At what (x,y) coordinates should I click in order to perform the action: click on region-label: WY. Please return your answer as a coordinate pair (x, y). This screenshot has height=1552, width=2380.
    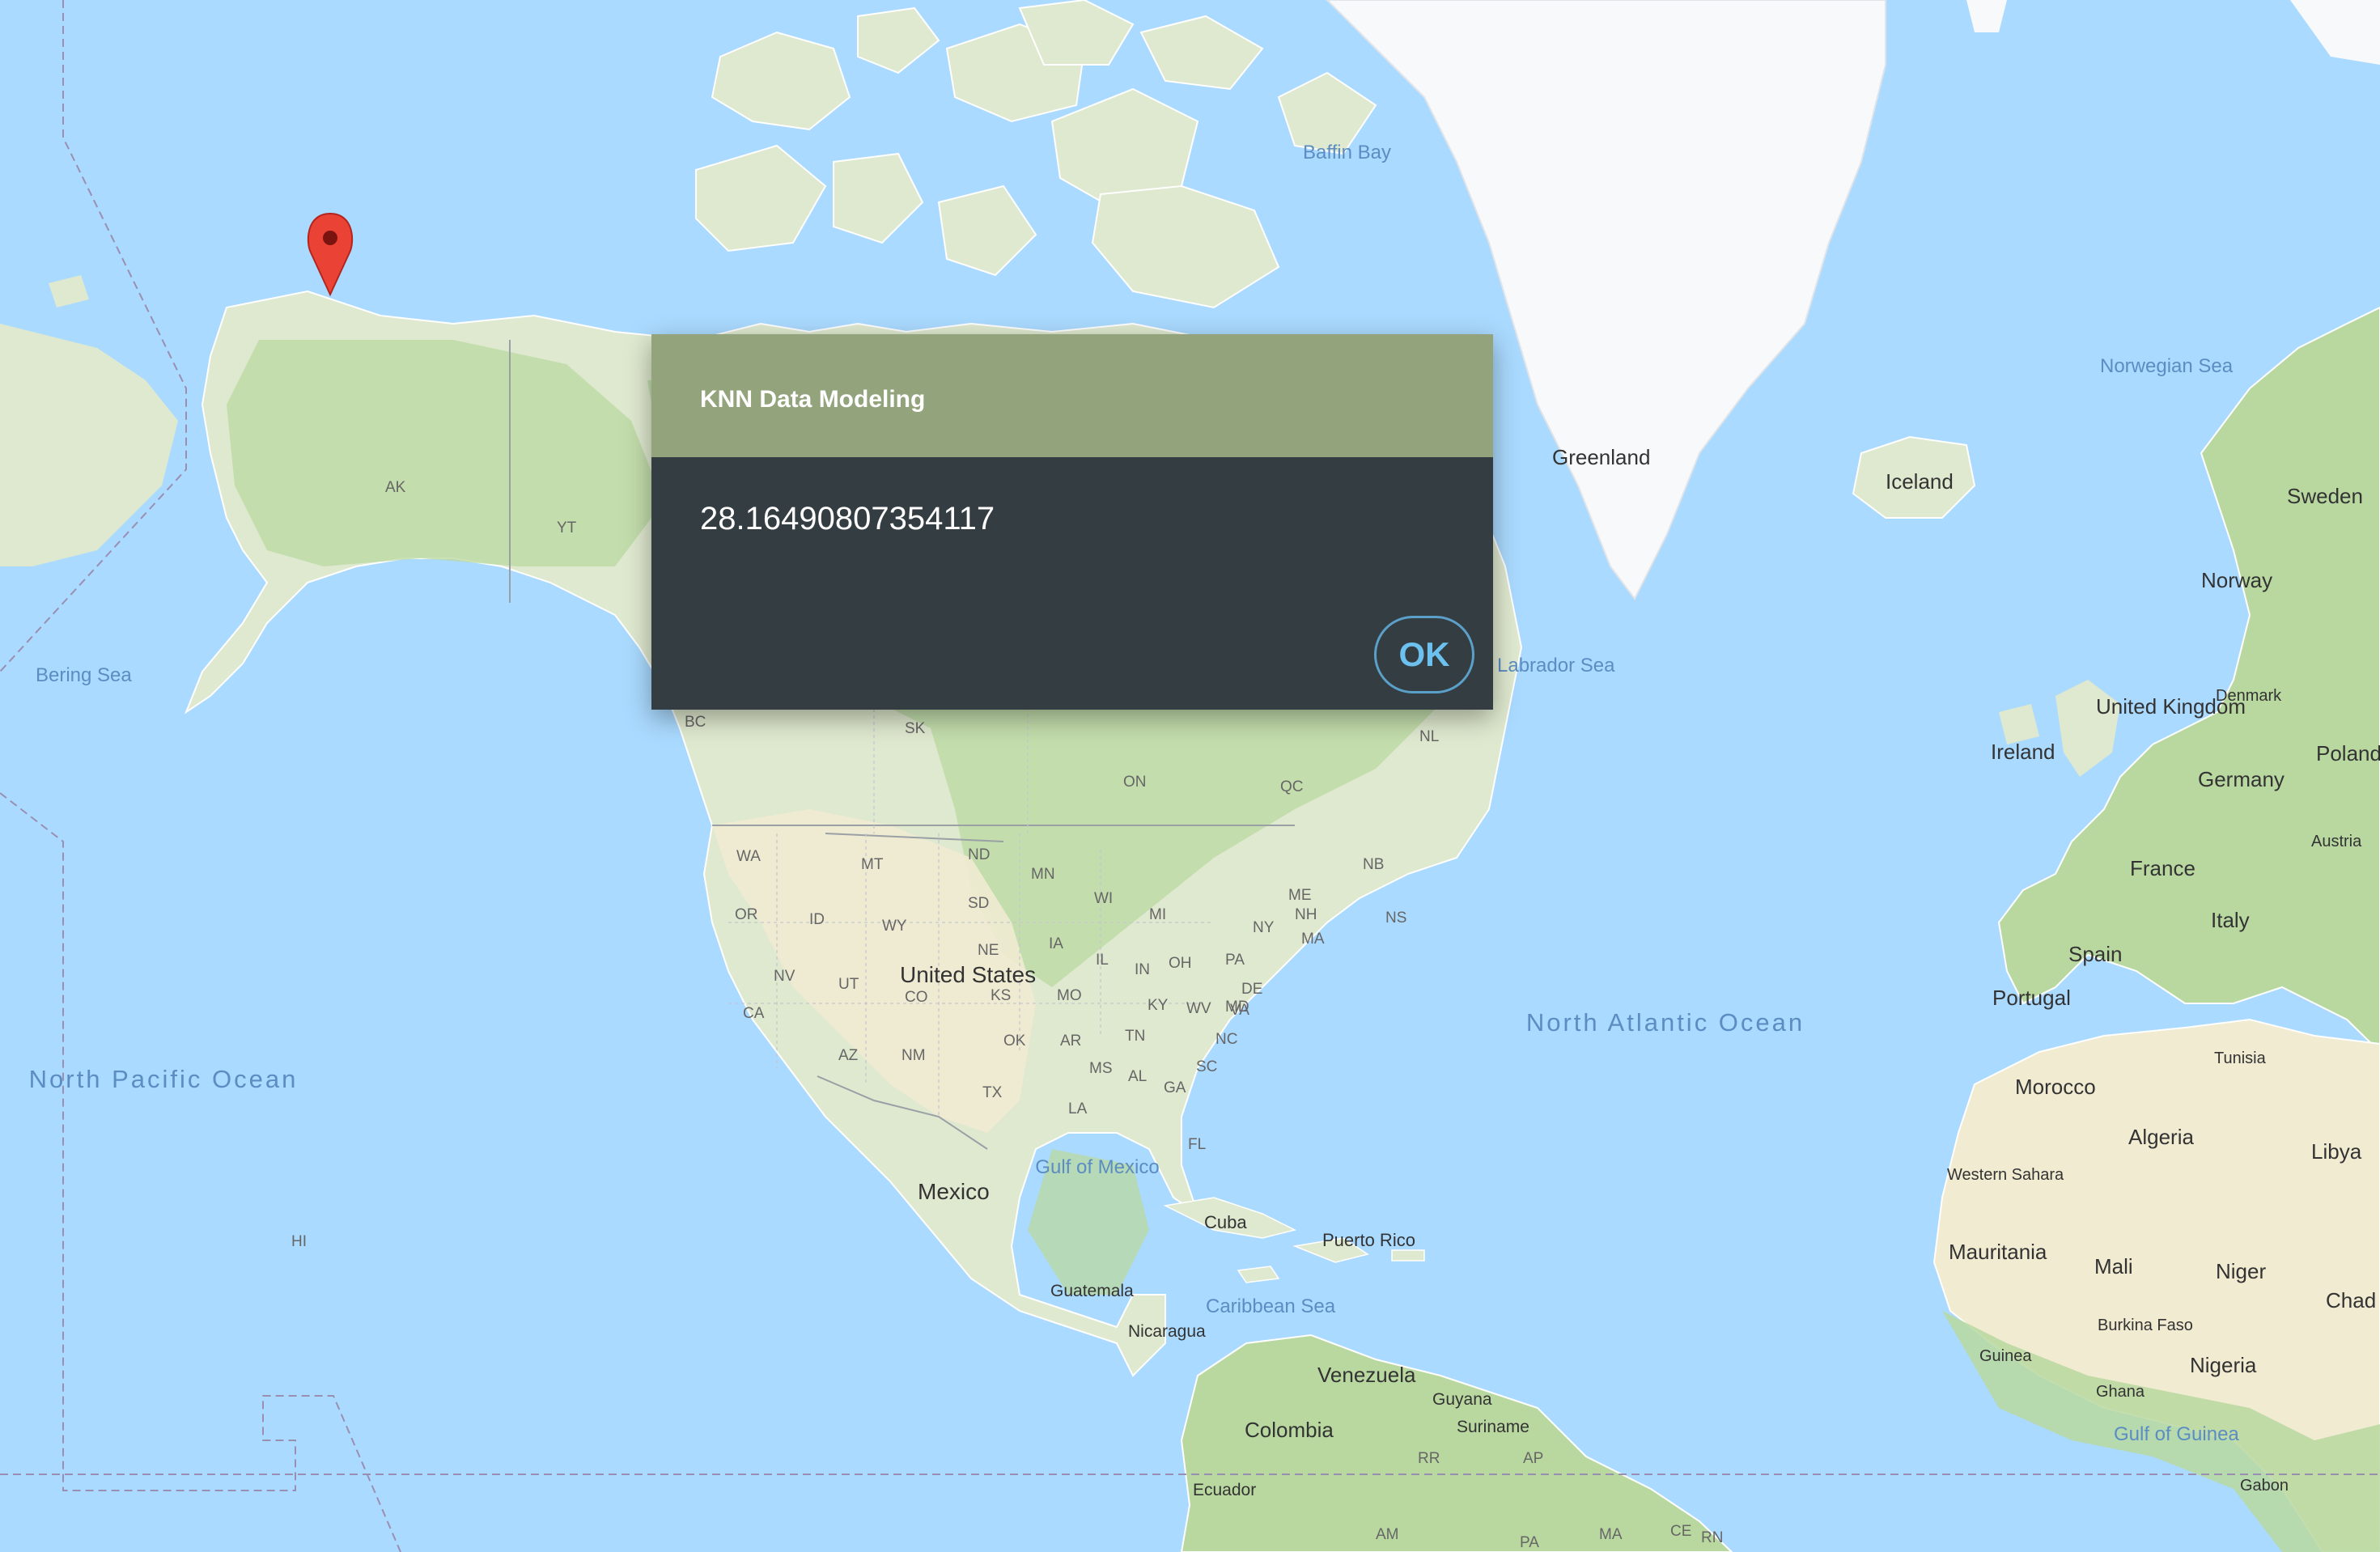
    Looking at the image, I should click on (894, 926).